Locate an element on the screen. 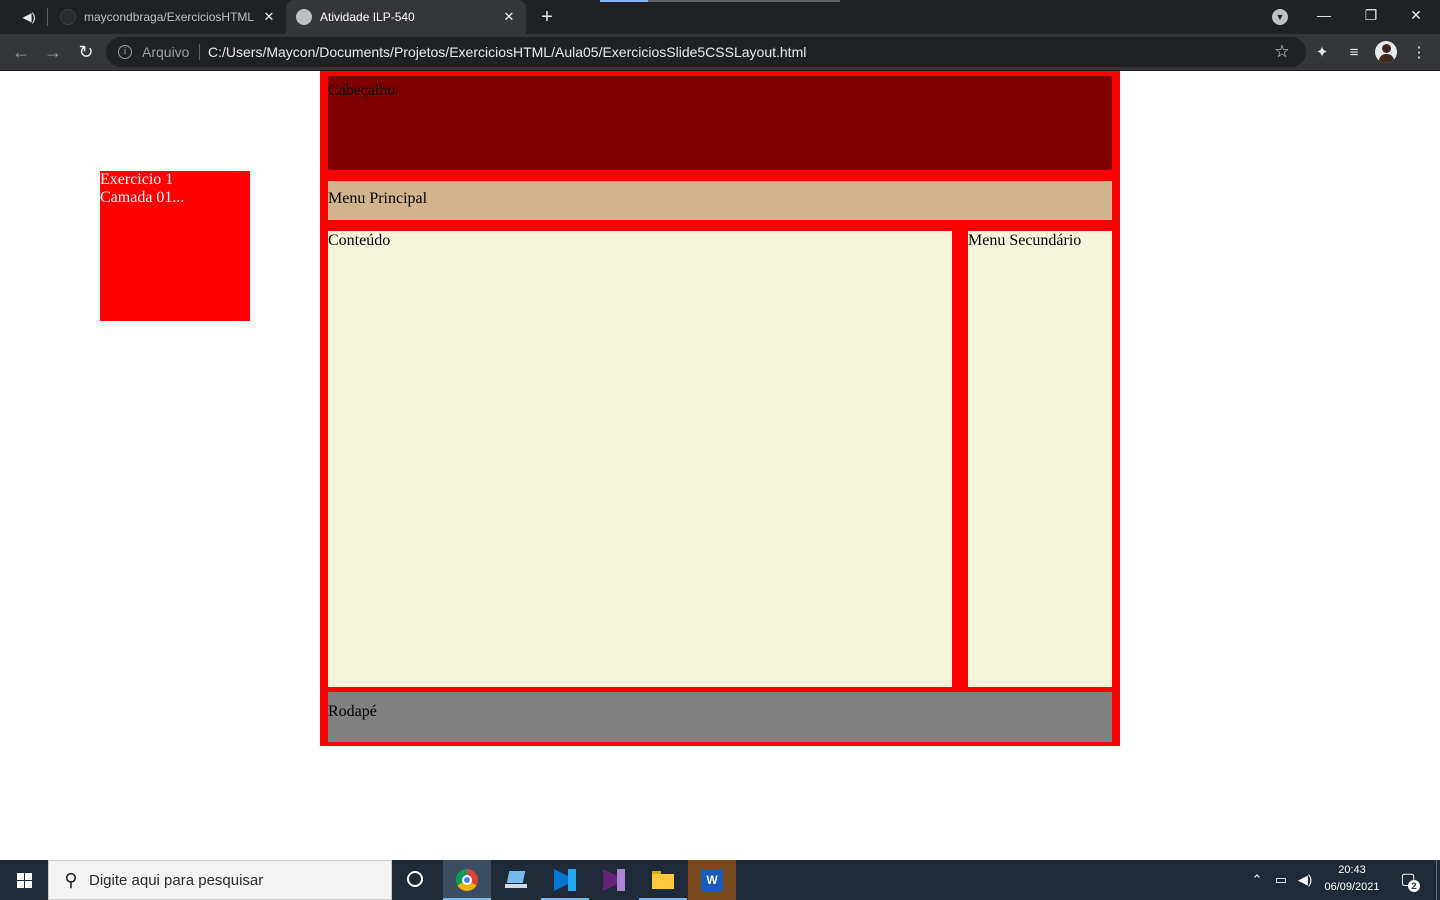 Image resolution: width=1440 pixels, height=900 pixels. visual-studio-icon is located at coordinates (614, 880).